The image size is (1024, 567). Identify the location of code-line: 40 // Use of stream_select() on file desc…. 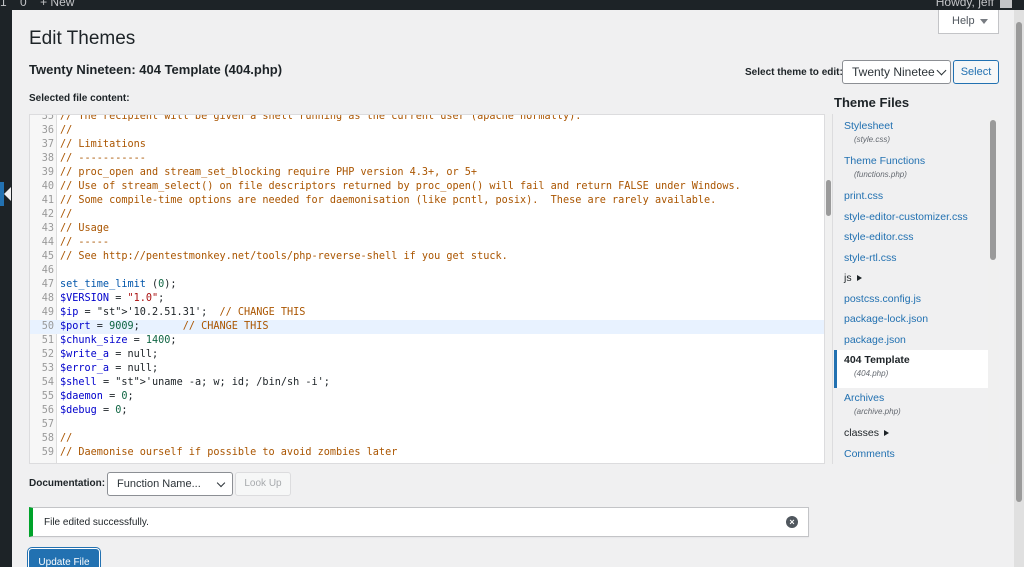
(427, 187).